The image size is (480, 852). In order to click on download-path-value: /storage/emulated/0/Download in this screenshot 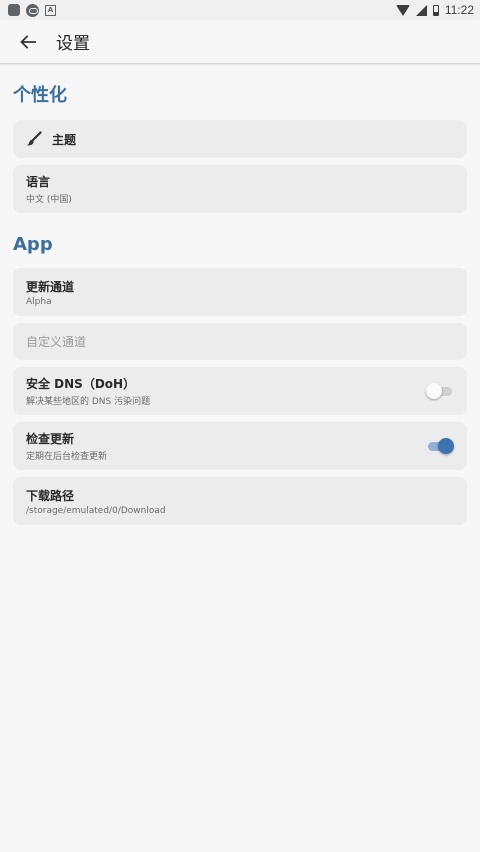, I will do `click(96, 510)`.